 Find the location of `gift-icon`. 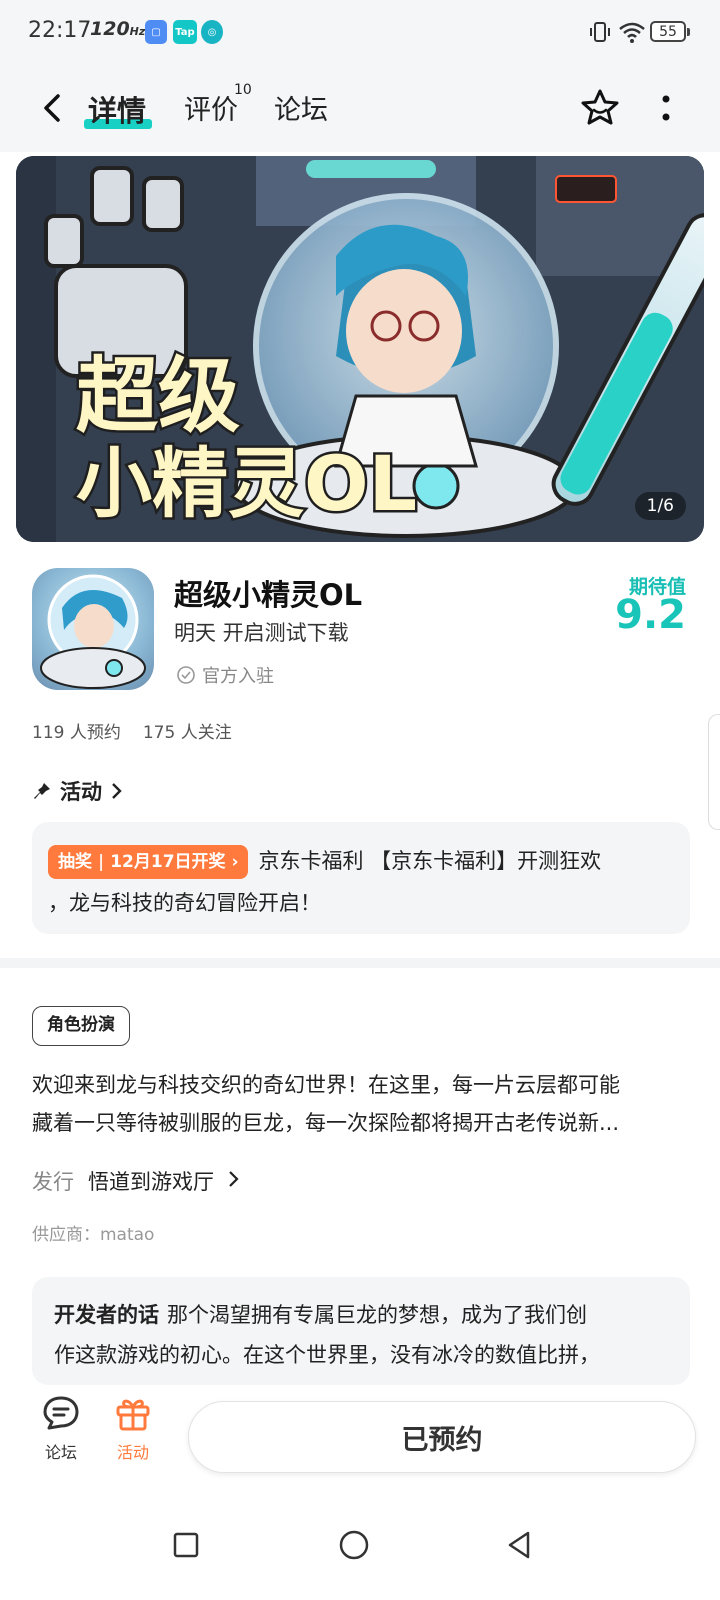

gift-icon is located at coordinates (133, 1415).